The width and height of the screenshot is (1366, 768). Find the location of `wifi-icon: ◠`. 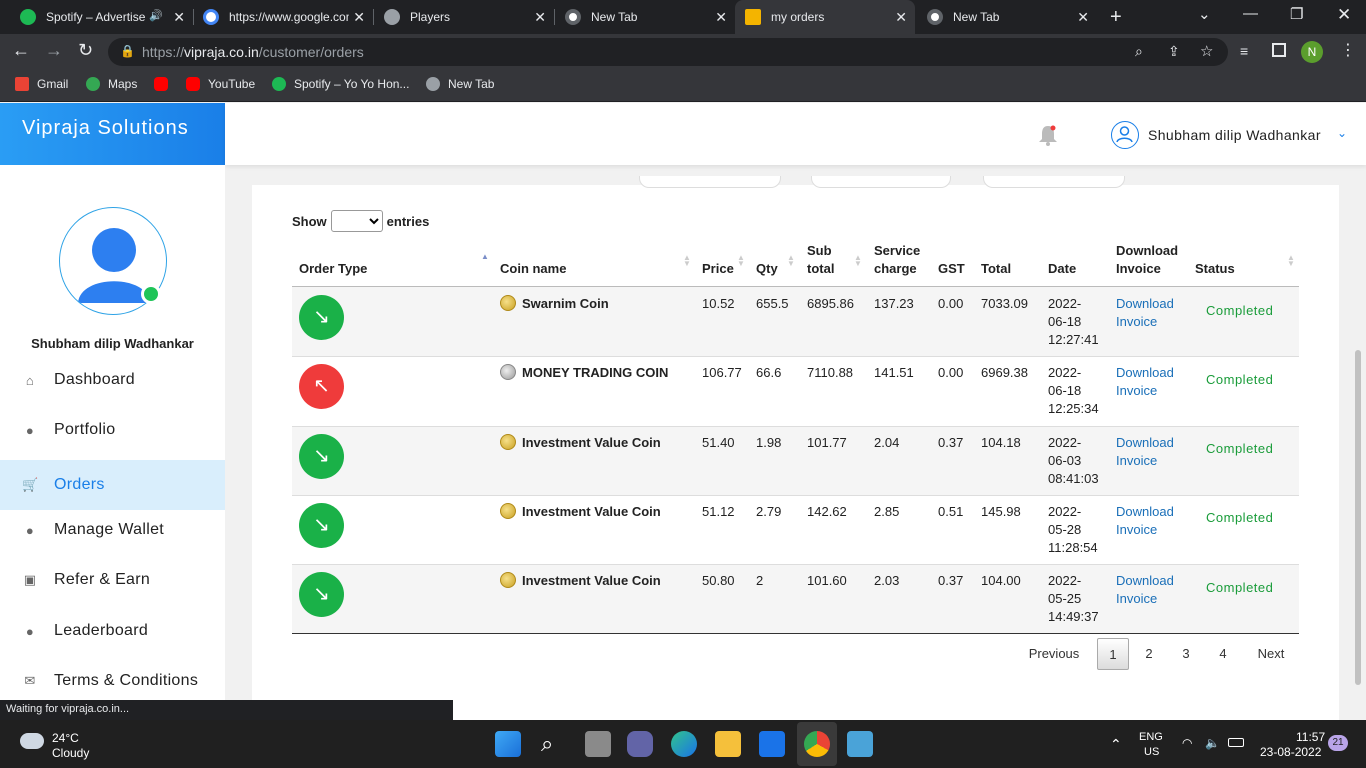

wifi-icon: ◠ is located at coordinates (1187, 743).